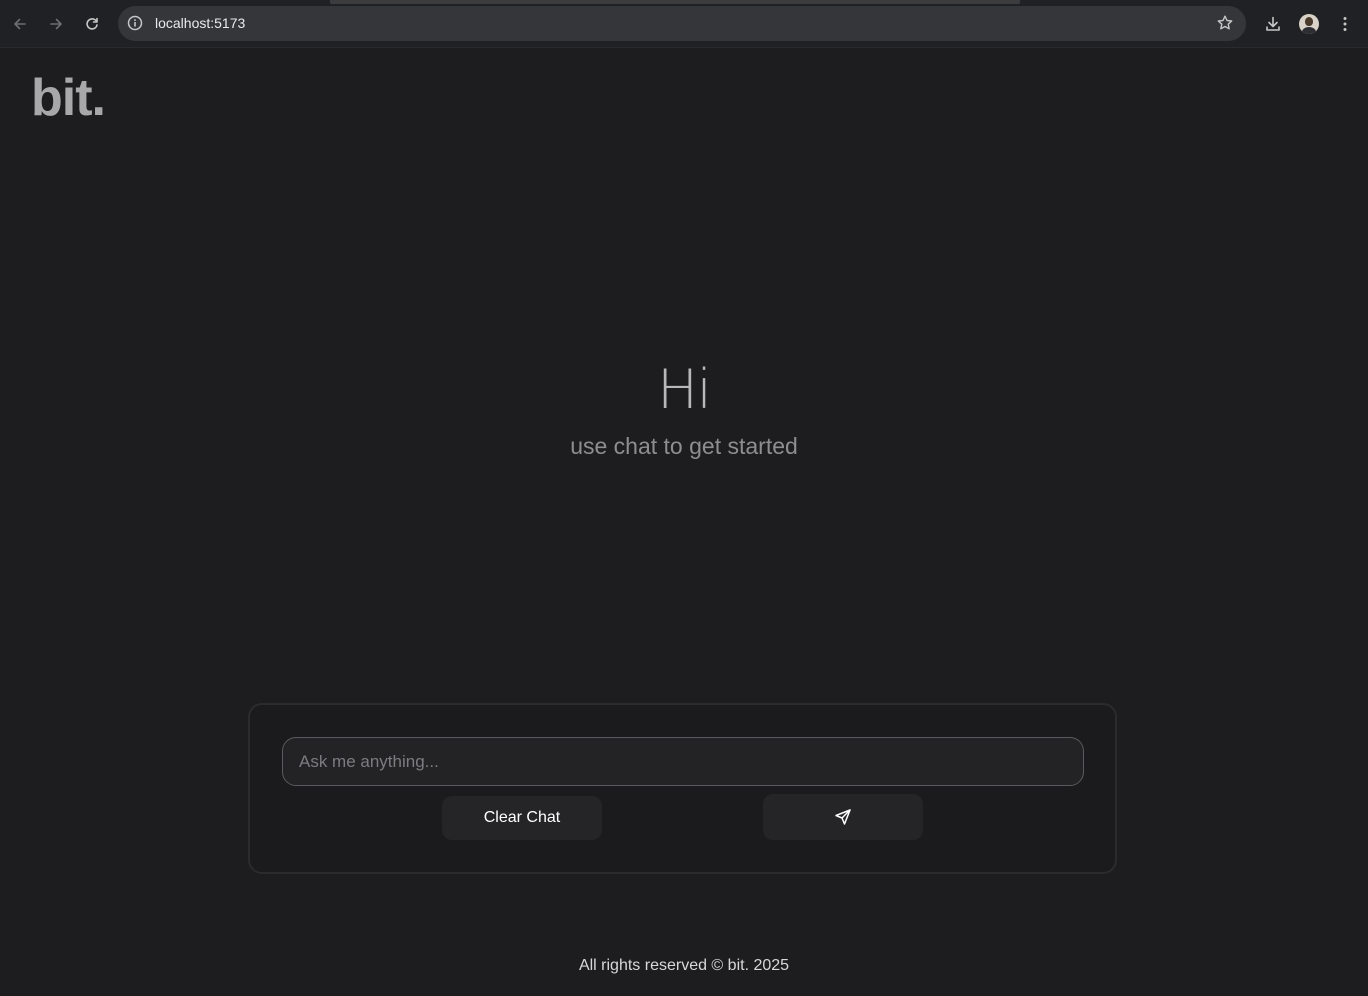 The height and width of the screenshot is (996, 1368). Describe the element at coordinates (200, 23) in the screenshot. I see `url-text: localhost:5173` at that location.